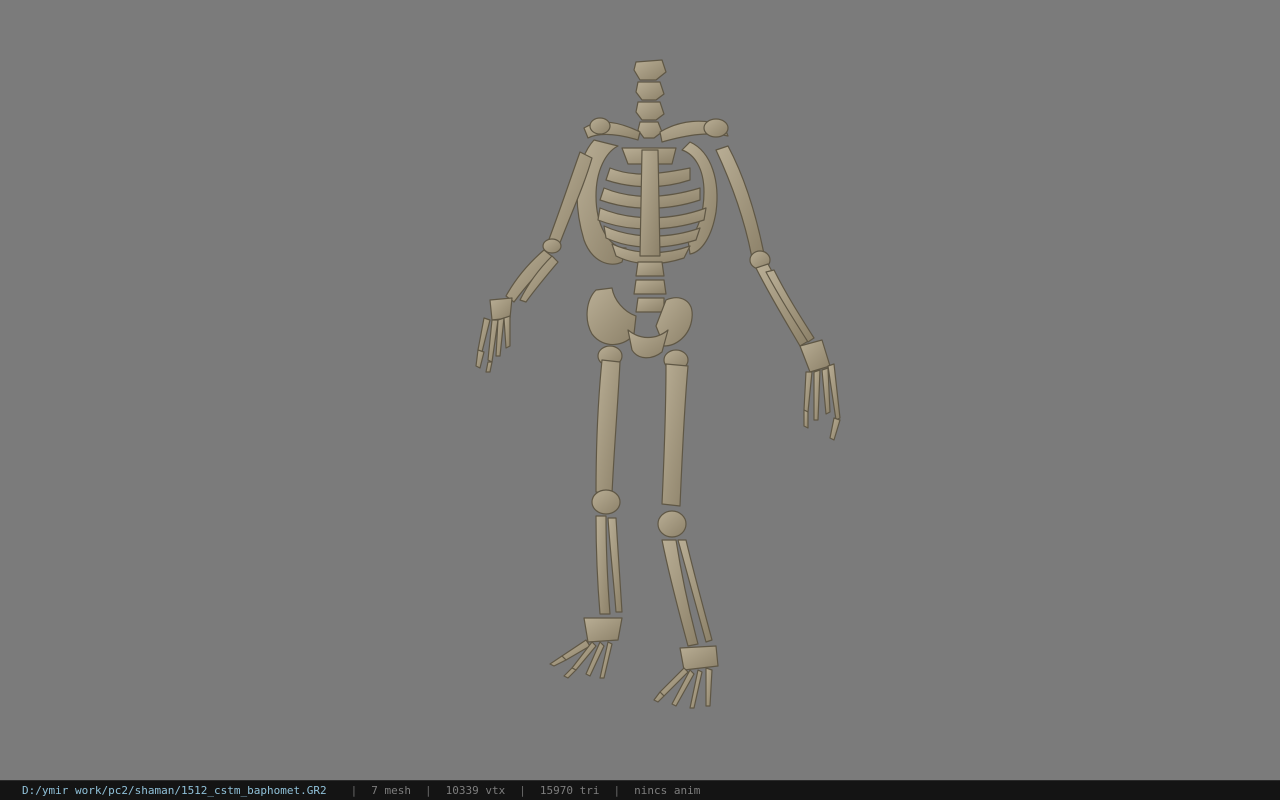 This screenshot has width=1280, height=800. I want to click on rib-cage, so click(647, 202).